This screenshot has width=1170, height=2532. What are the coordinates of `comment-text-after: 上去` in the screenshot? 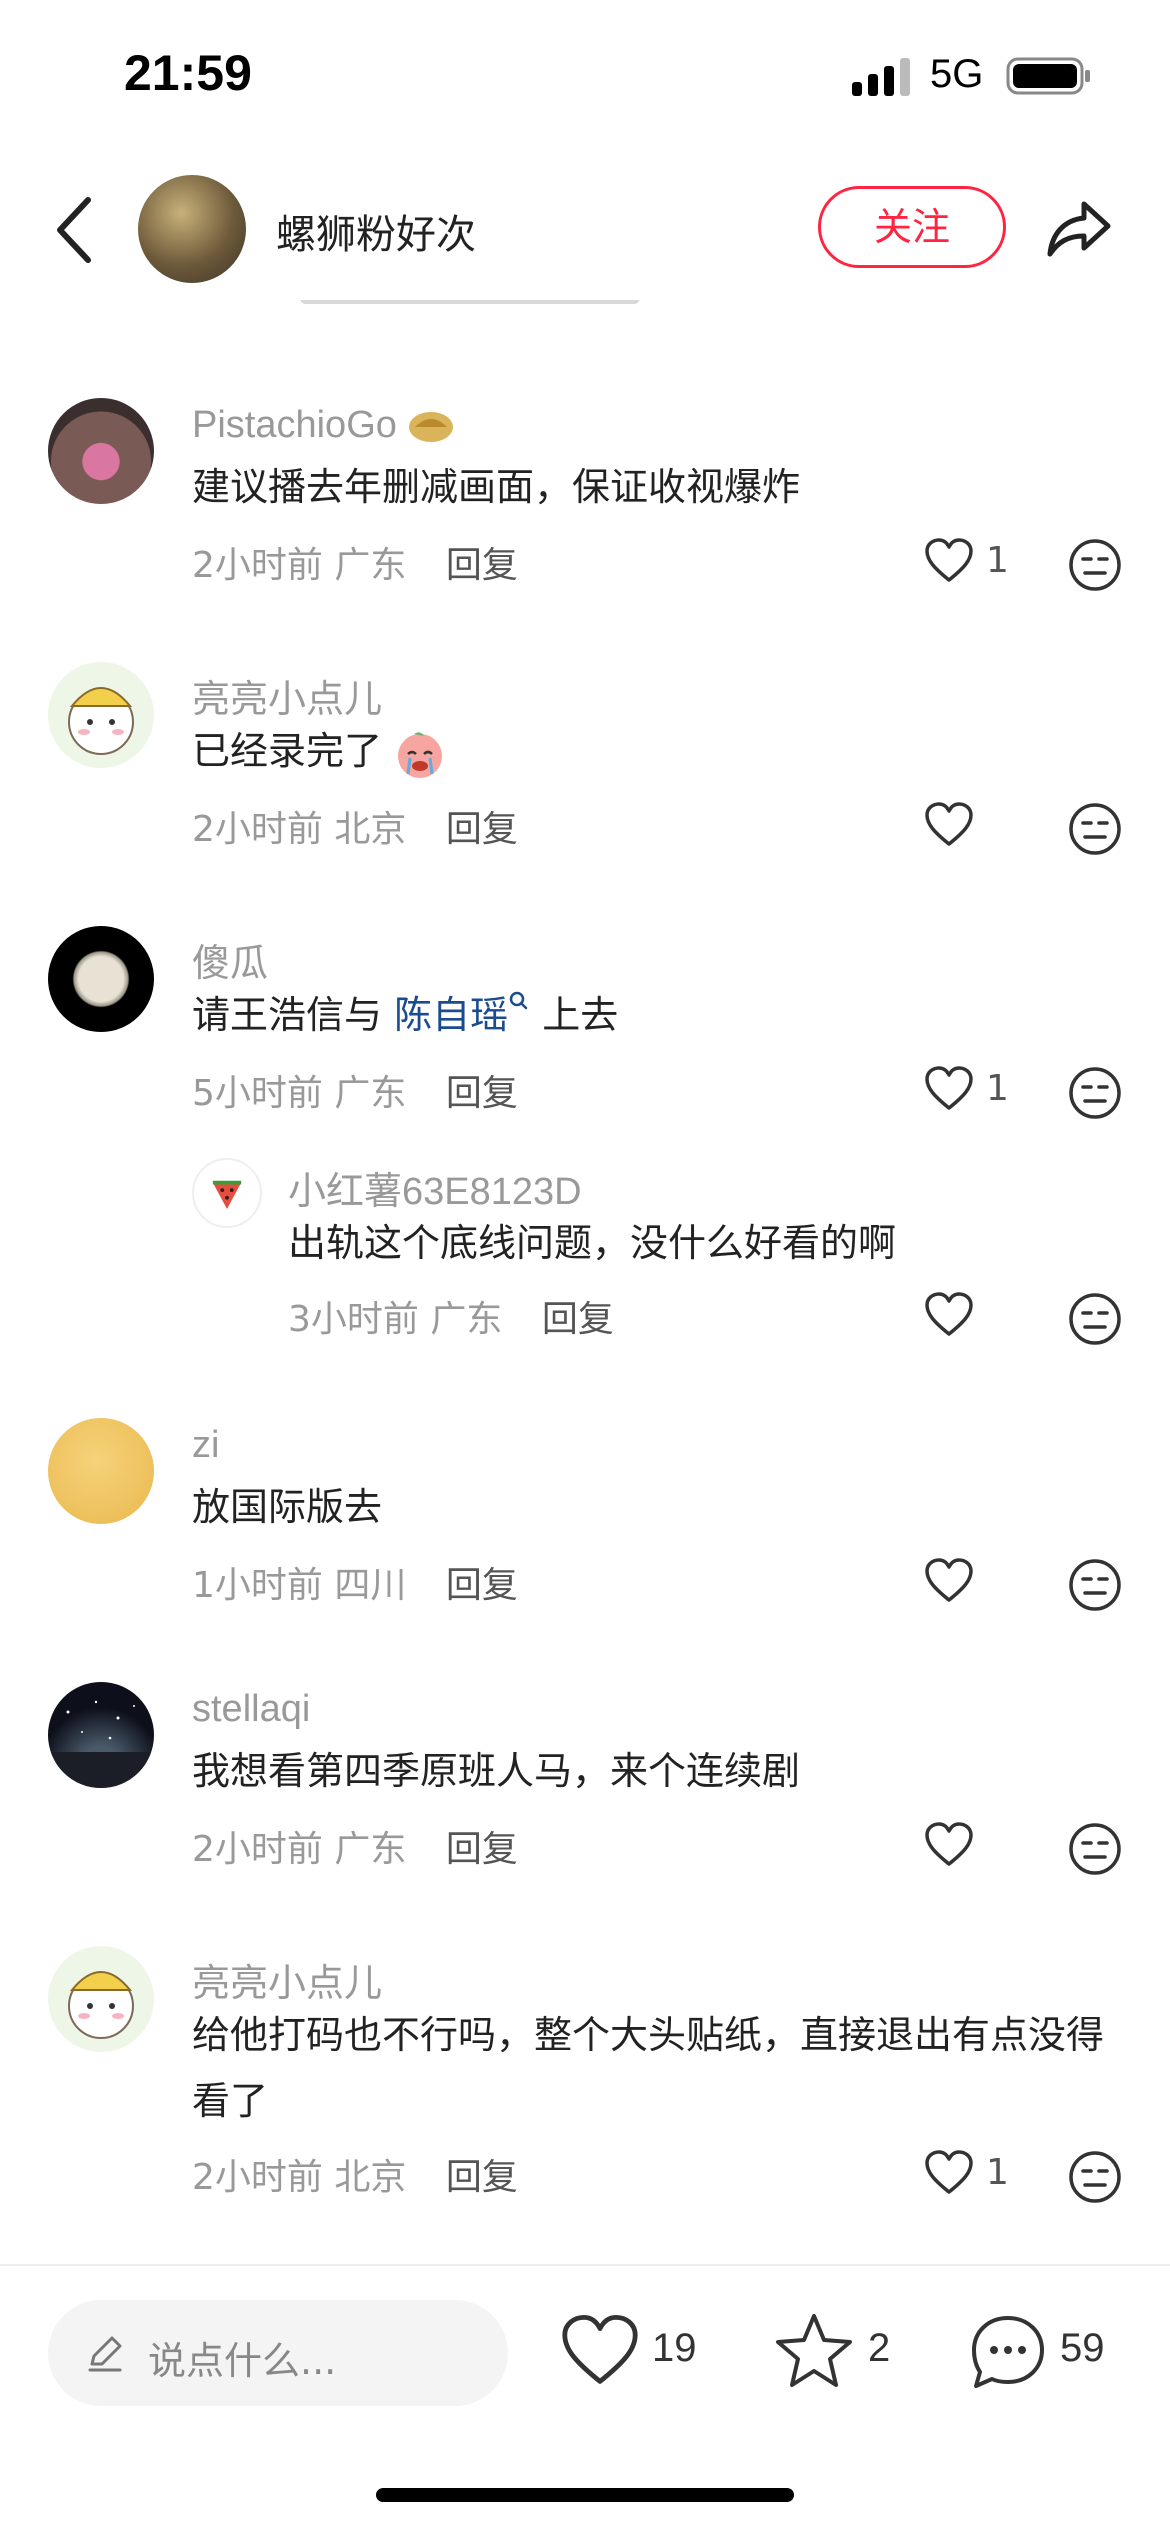 It's located at (574, 1015).